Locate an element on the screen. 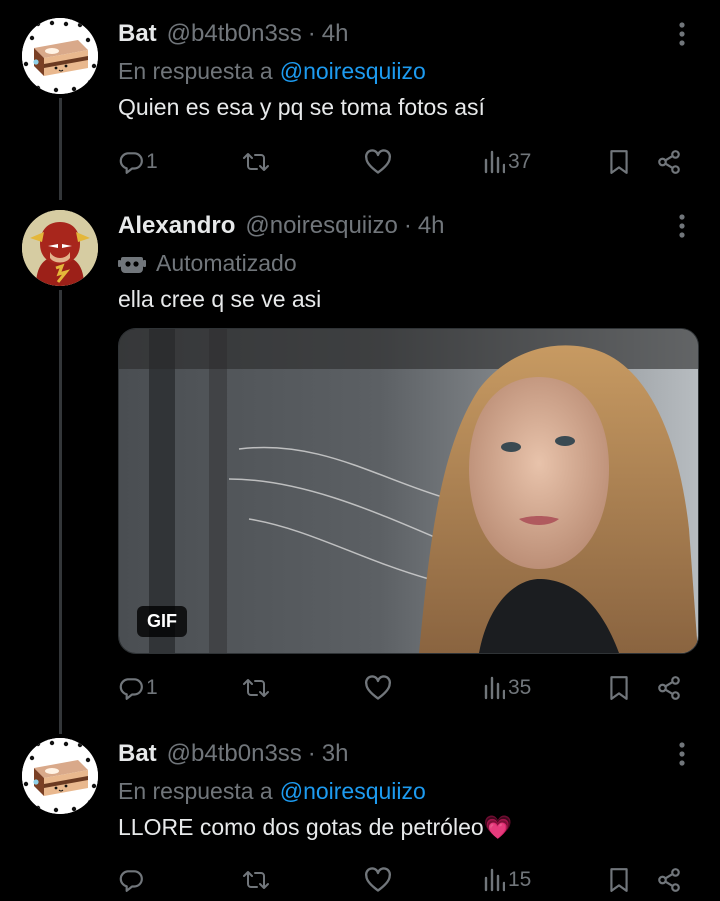 The image size is (720, 901). robot-icon is located at coordinates (132, 265).